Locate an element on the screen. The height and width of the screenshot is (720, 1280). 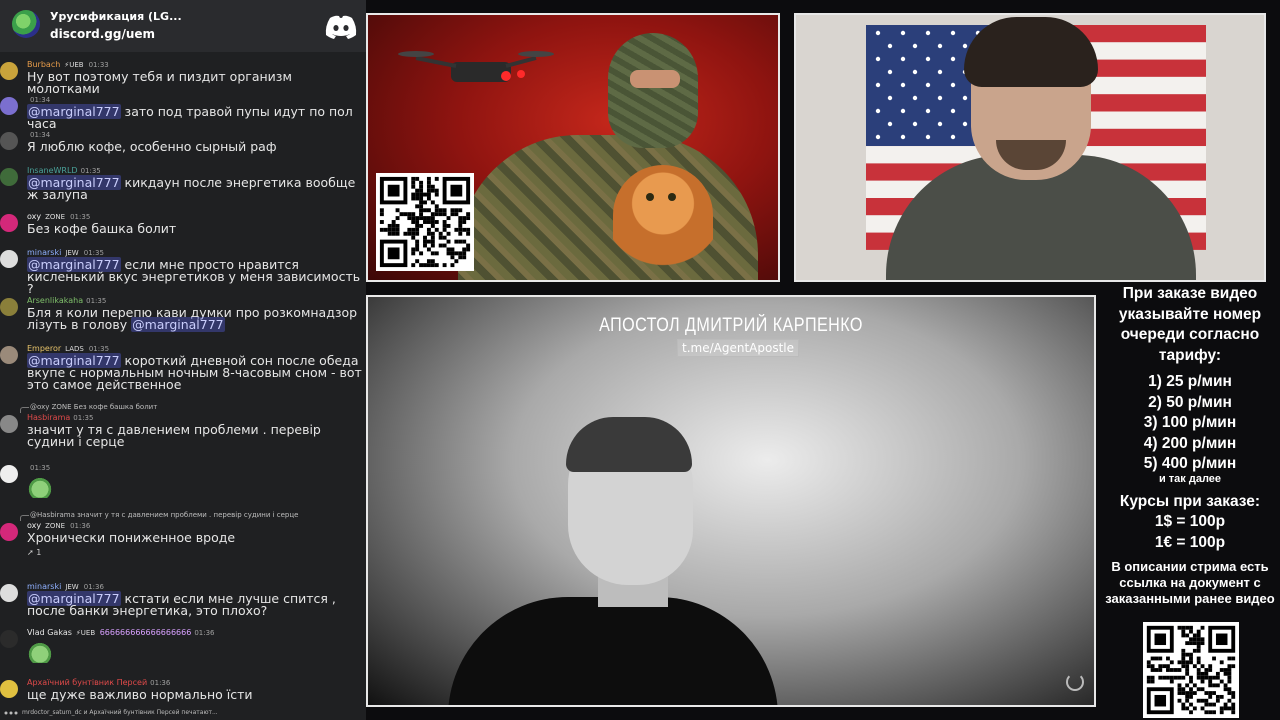
typing-indicator-icon is located at coordinates (11, 713).